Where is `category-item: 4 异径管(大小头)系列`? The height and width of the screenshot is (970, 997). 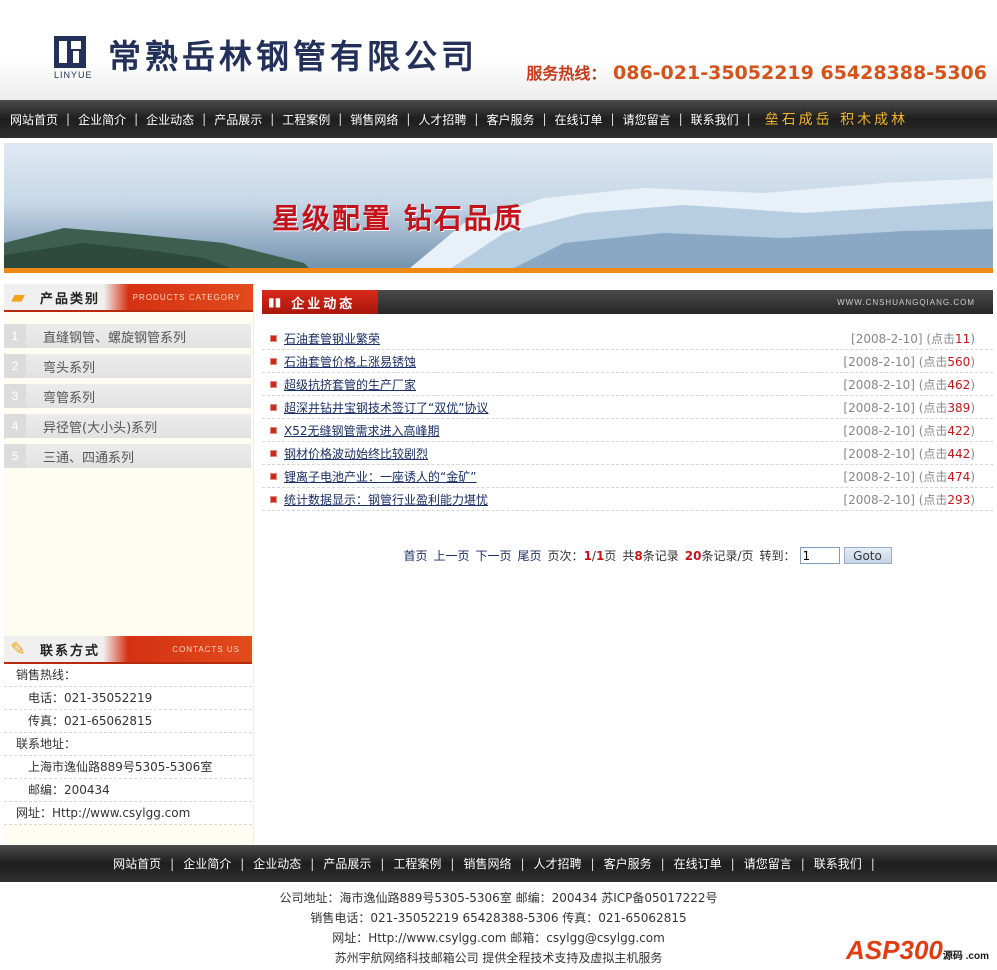 category-item: 4 异径管(大小头)系列 is located at coordinates (127, 426).